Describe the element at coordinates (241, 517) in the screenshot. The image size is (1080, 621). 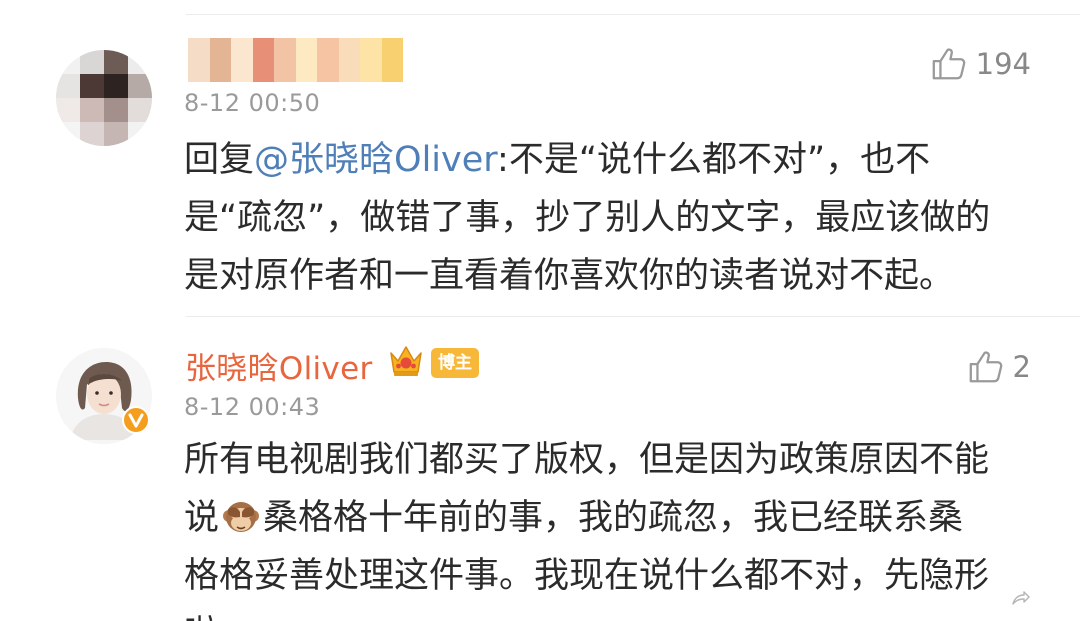
I see `see-no-evil-monkey-icon` at that location.